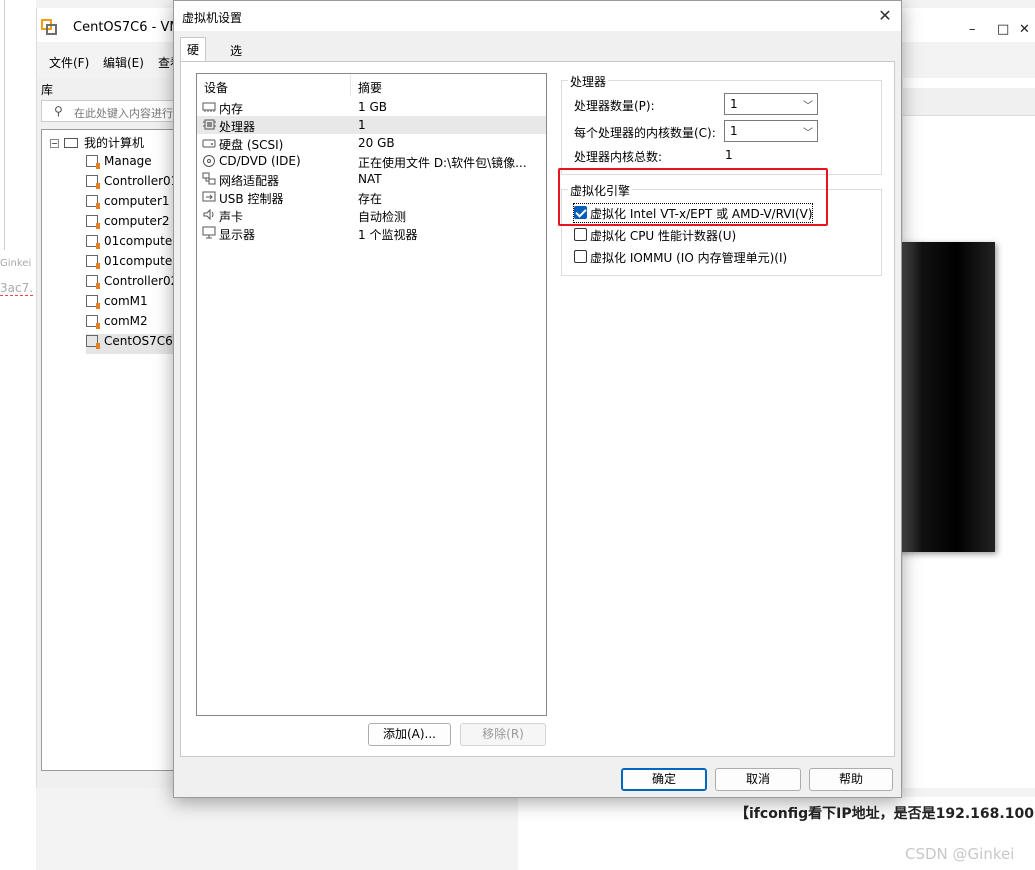 The image size is (1035, 870). I want to click on device-summary: 1 GB, so click(372, 107).